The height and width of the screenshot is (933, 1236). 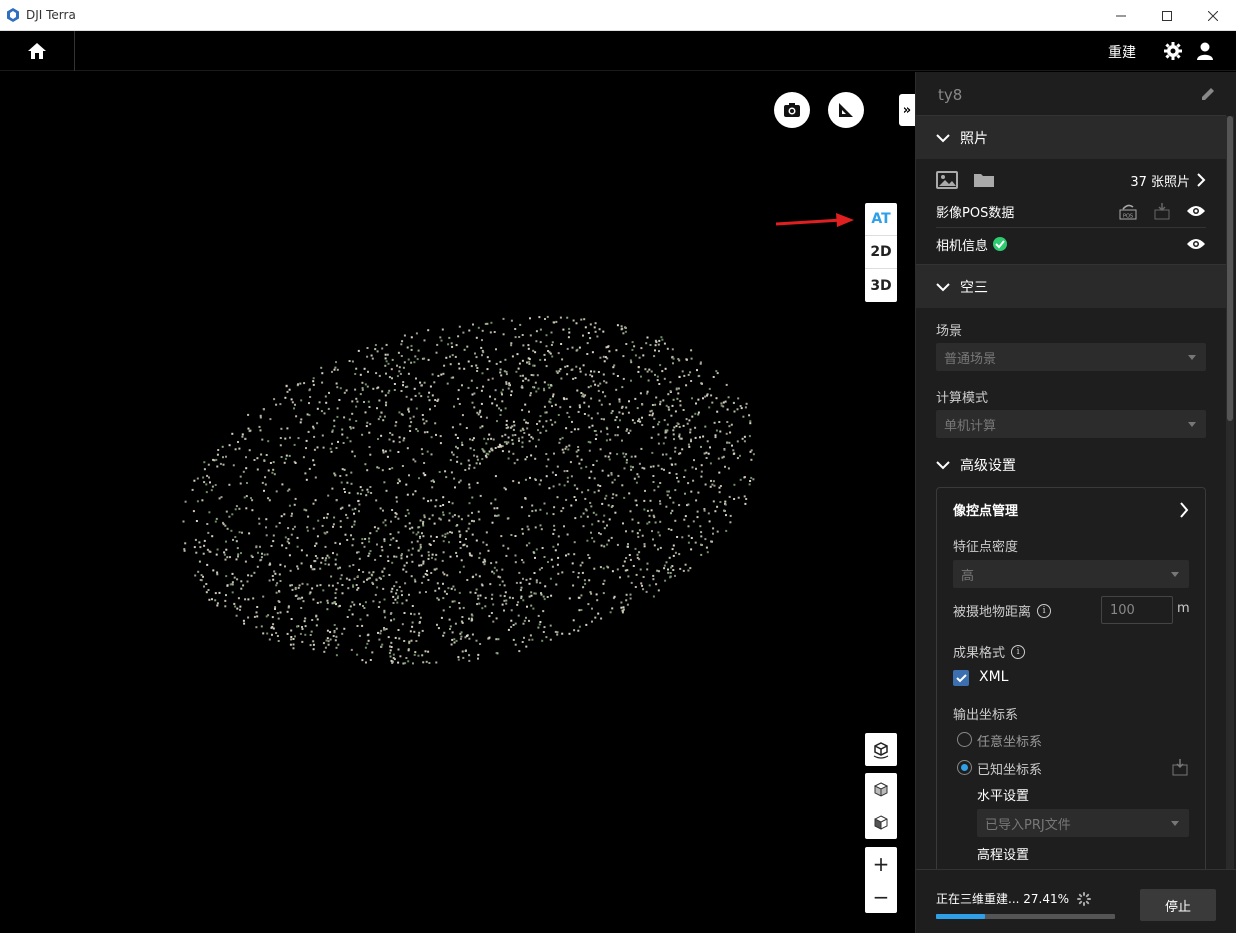 I want to click on horizontal-settings-select: 已导入PRJ文件, so click(x=1083, y=823).